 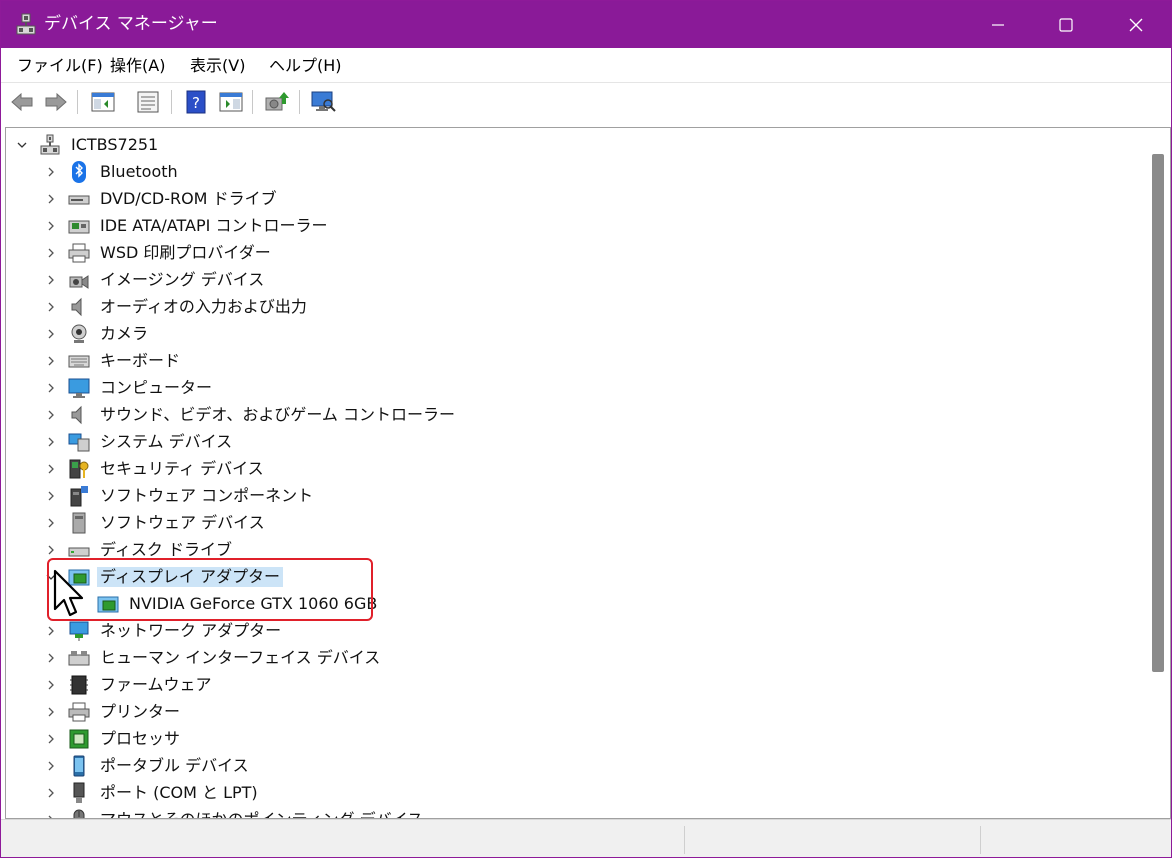 What do you see at coordinates (79, 658) in the screenshot?
I see `hid-icon` at bounding box center [79, 658].